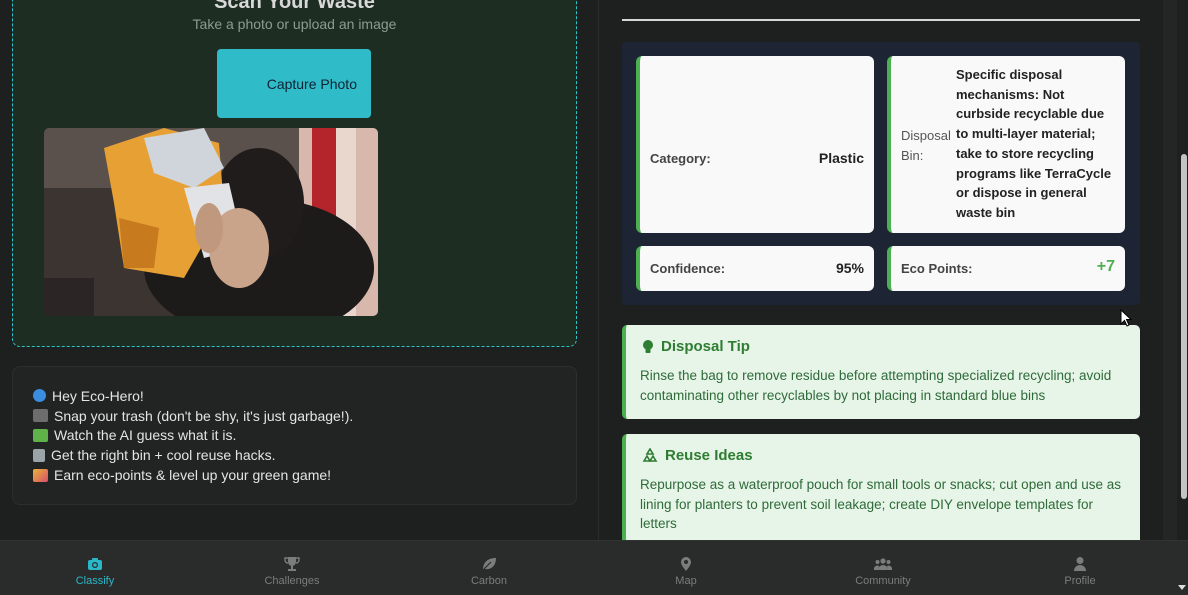 This screenshot has width=1188, height=595. What do you see at coordinates (1170, 270) in the screenshot?
I see `content-gutter` at bounding box center [1170, 270].